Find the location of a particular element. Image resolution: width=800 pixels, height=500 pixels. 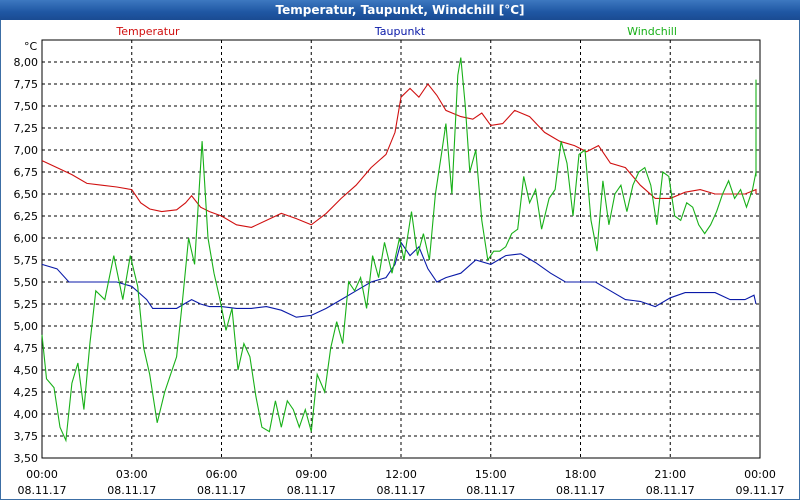

y-tick-label: 6,00 is located at coordinates (26, 238).